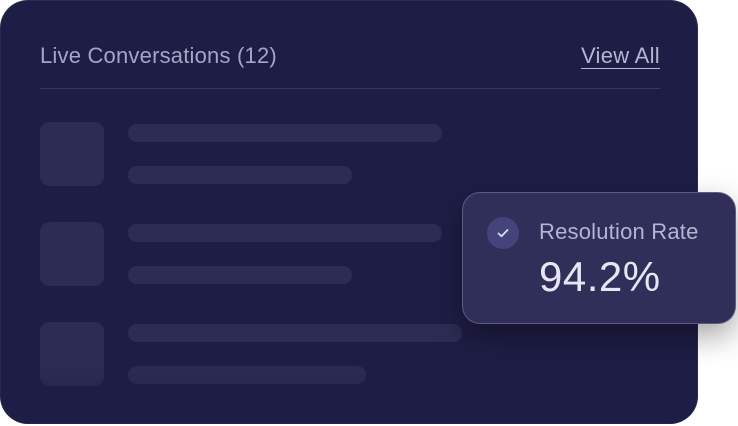  What do you see at coordinates (620, 56) in the screenshot?
I see `view-all-link: View All` at bounding box center [620, 56].